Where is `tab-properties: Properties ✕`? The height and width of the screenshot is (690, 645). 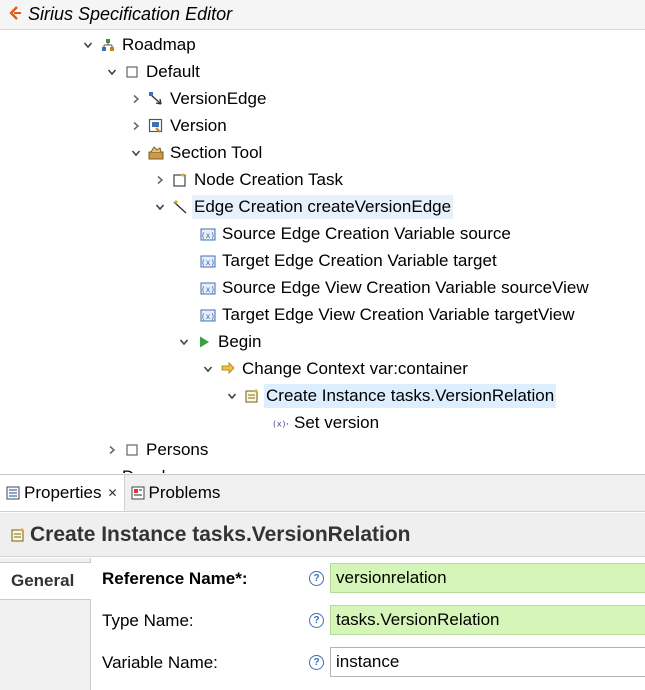 tab-properties: Properties ✕ is located at coordinates (62, 493).